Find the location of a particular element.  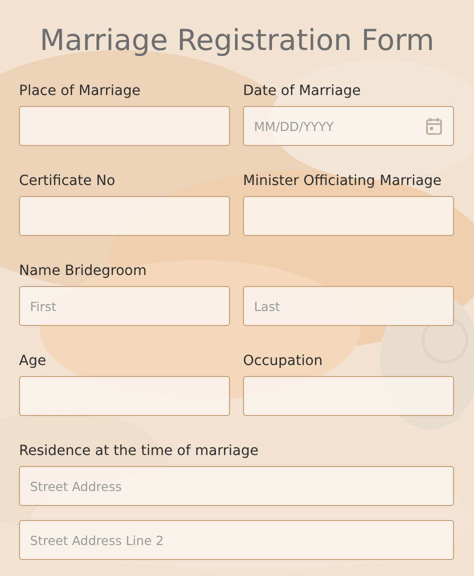

field-label: Name Bridegroom is located at coordinates (83, 271).